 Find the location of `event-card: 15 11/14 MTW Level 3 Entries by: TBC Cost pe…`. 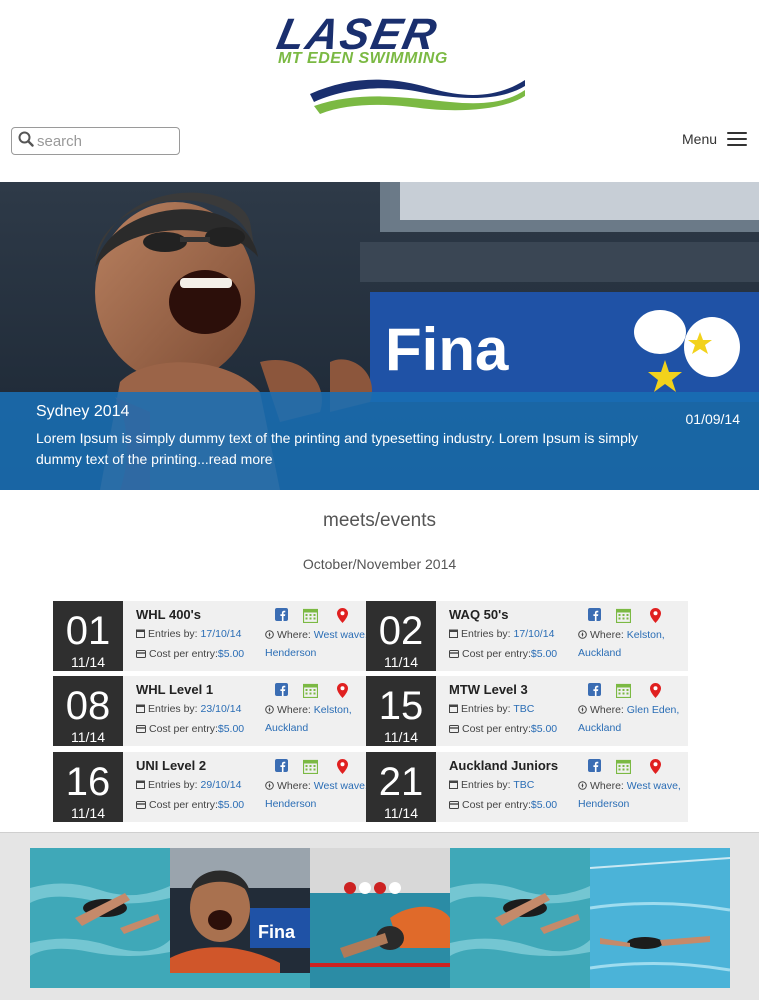

event-card: 15 11/14 MTW Level 3 Entries by: TBC Cost pe… is located at coordinates (527, 711).